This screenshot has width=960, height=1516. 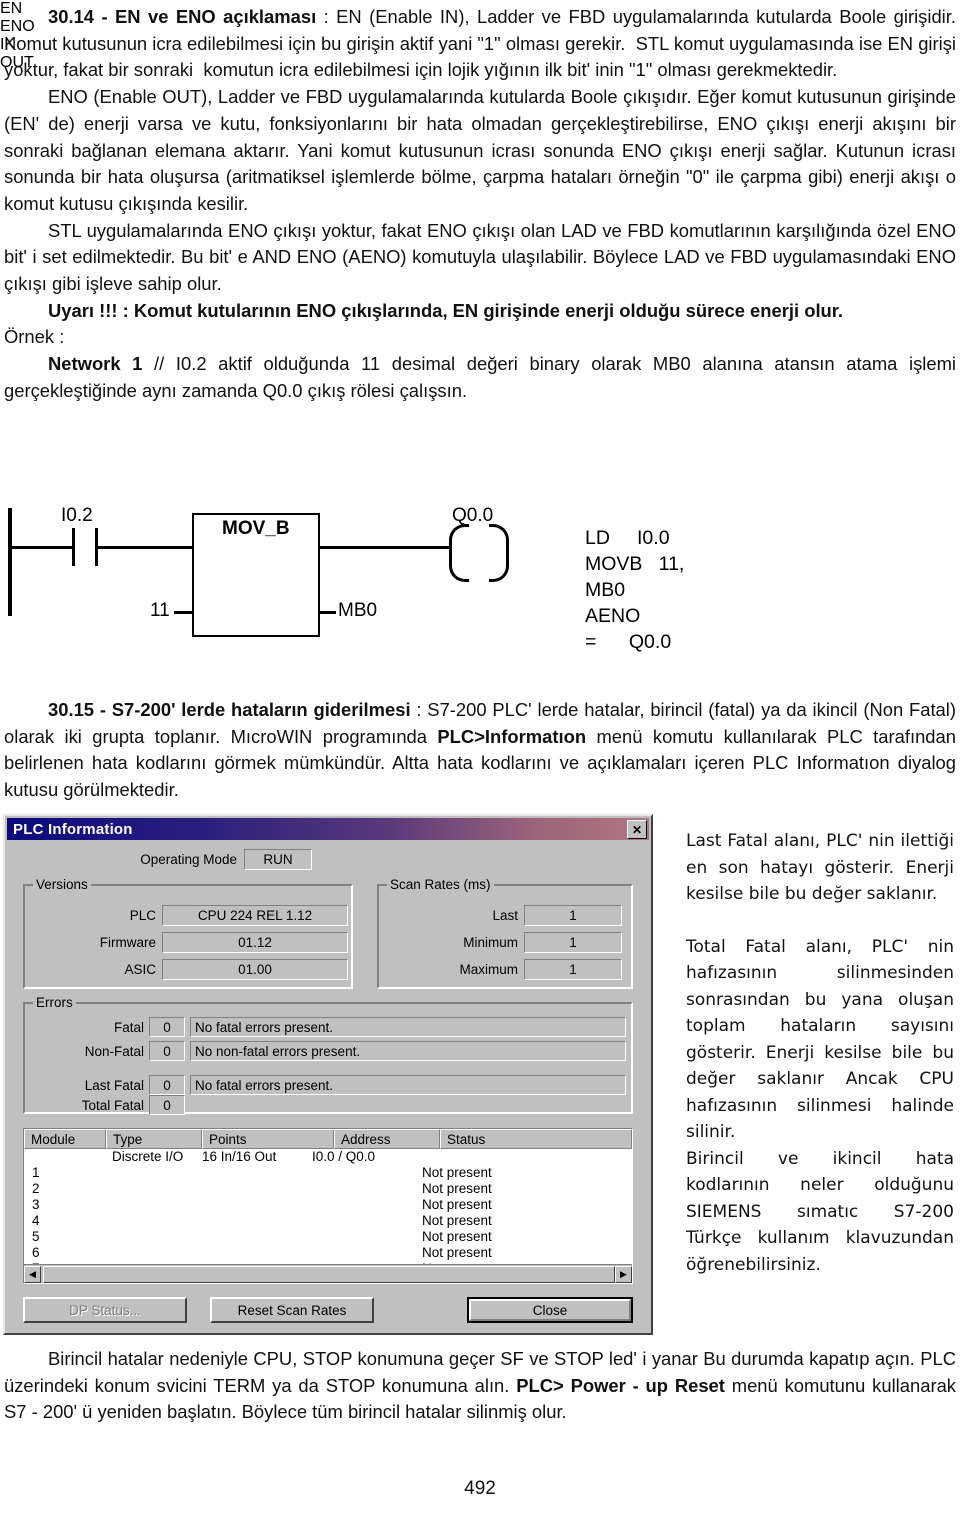 What do you see at coordinates (383, 547) in the screenshot?
I see `wire-eno-to-coil` at bounding box center [383, 547].